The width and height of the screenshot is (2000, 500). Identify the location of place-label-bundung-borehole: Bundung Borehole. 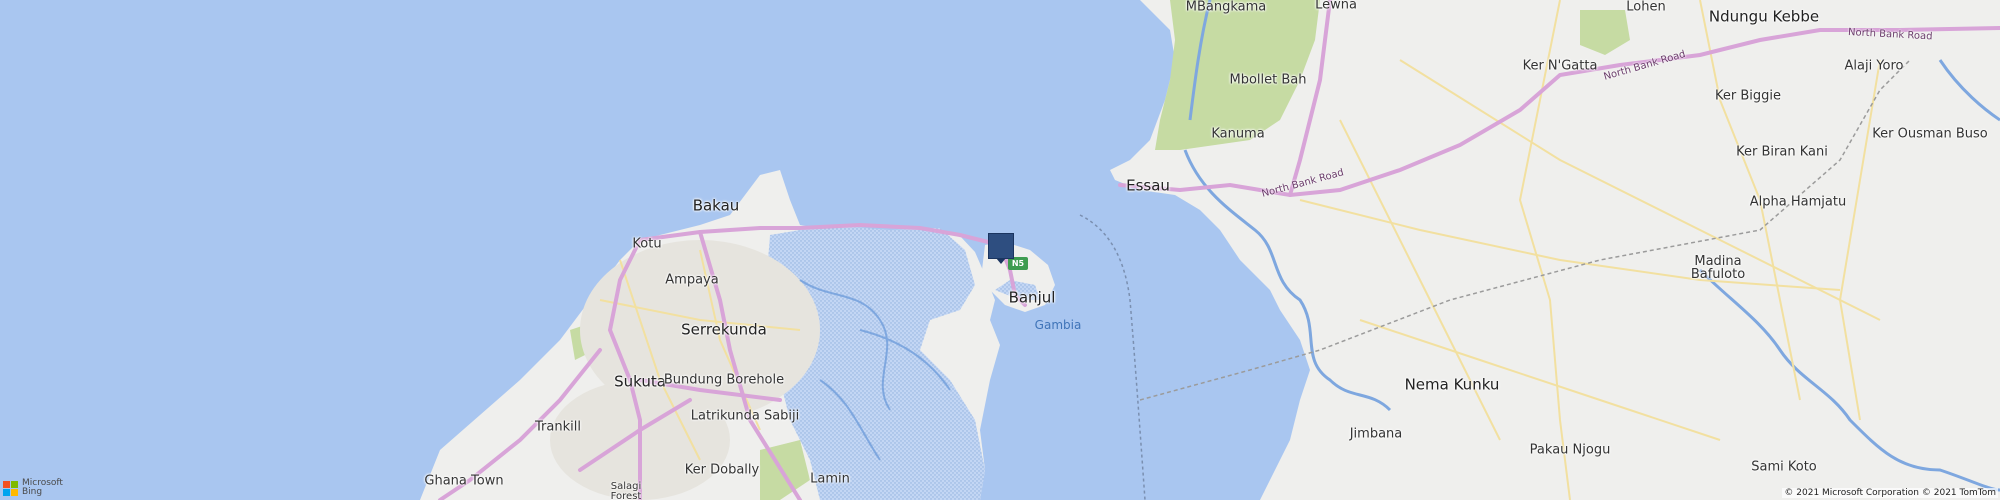
(724, 380).